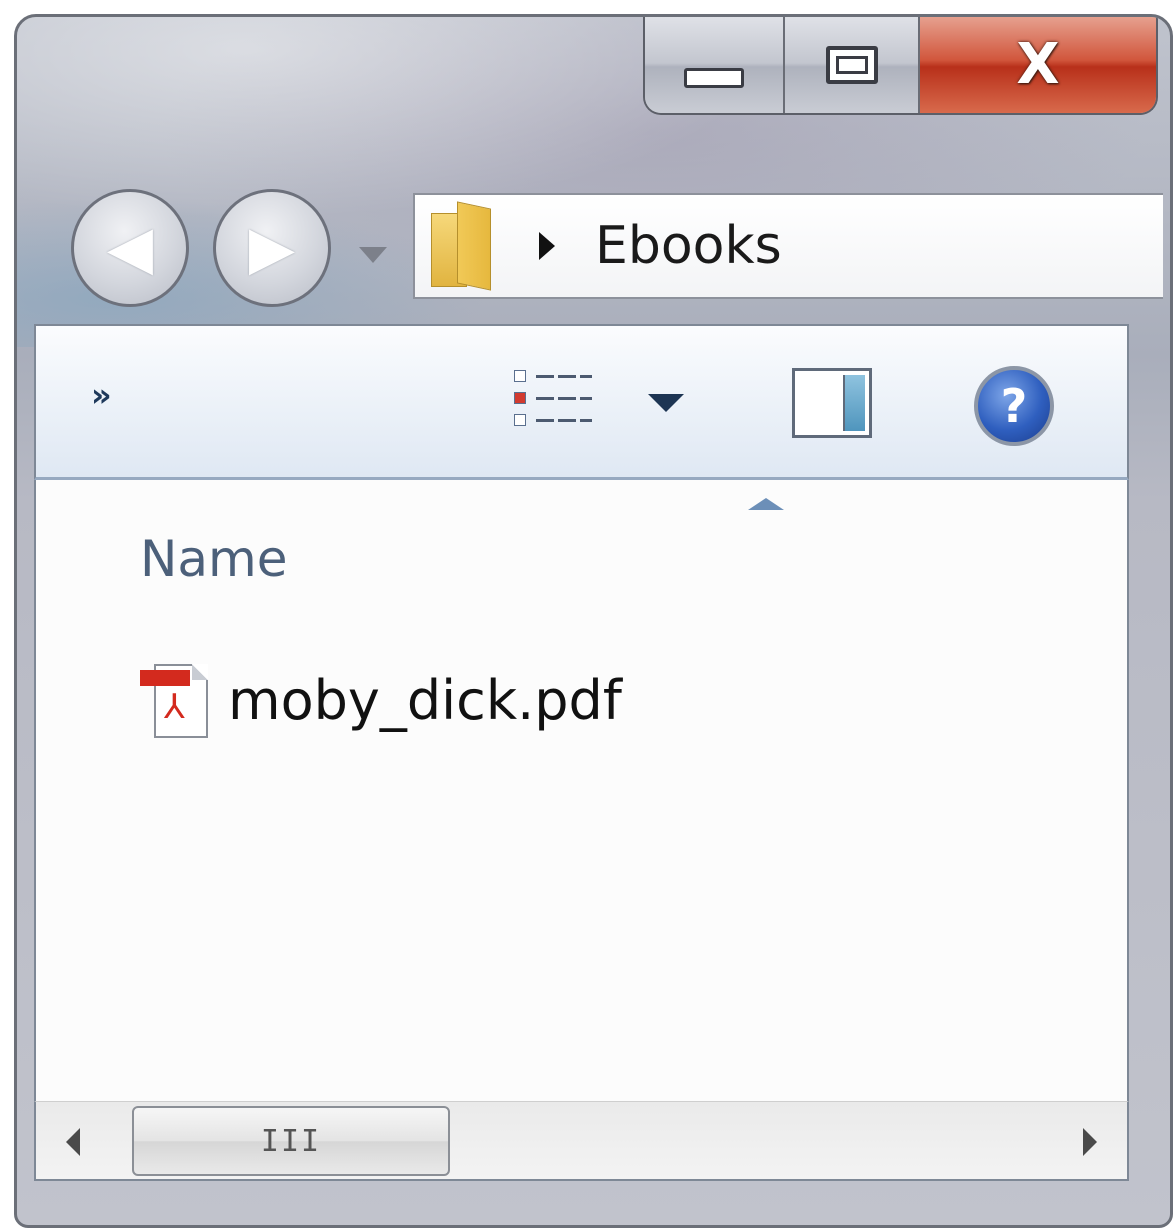  I want to click on maximize-button, so click(852, 65).